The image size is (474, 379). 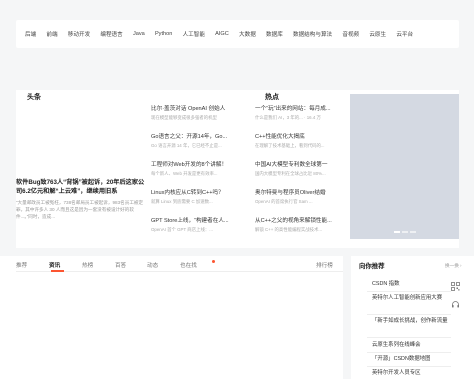 I want to click on feed-tabs: 推荐 资讯 热榜 百答 动态 也在找 排行榜, so click(x=179, y=264).